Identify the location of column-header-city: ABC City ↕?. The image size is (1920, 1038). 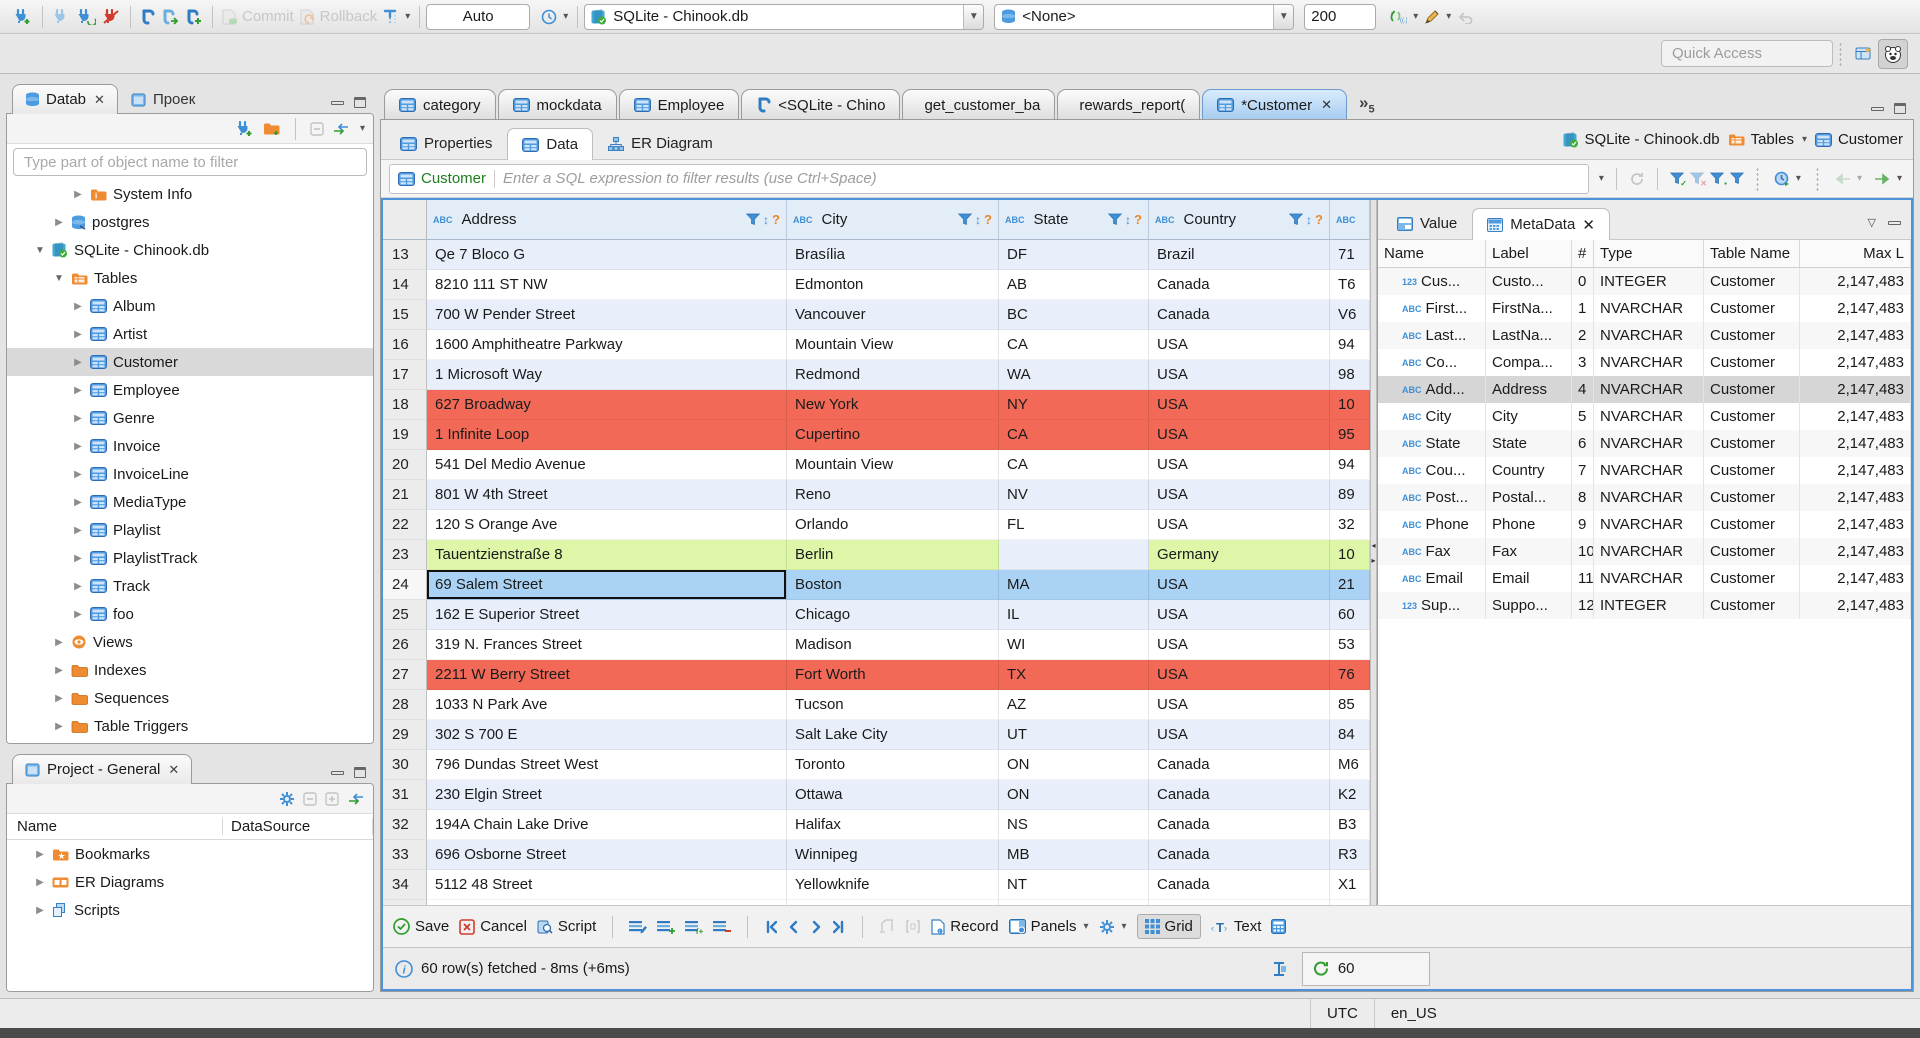
(893, 220).